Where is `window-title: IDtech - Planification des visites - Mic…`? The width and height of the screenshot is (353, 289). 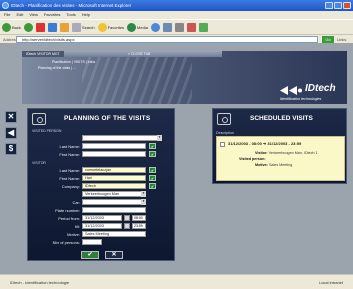 window-title: IDtech - Planification des visites - Mic… is located at coordinates (71, 5).